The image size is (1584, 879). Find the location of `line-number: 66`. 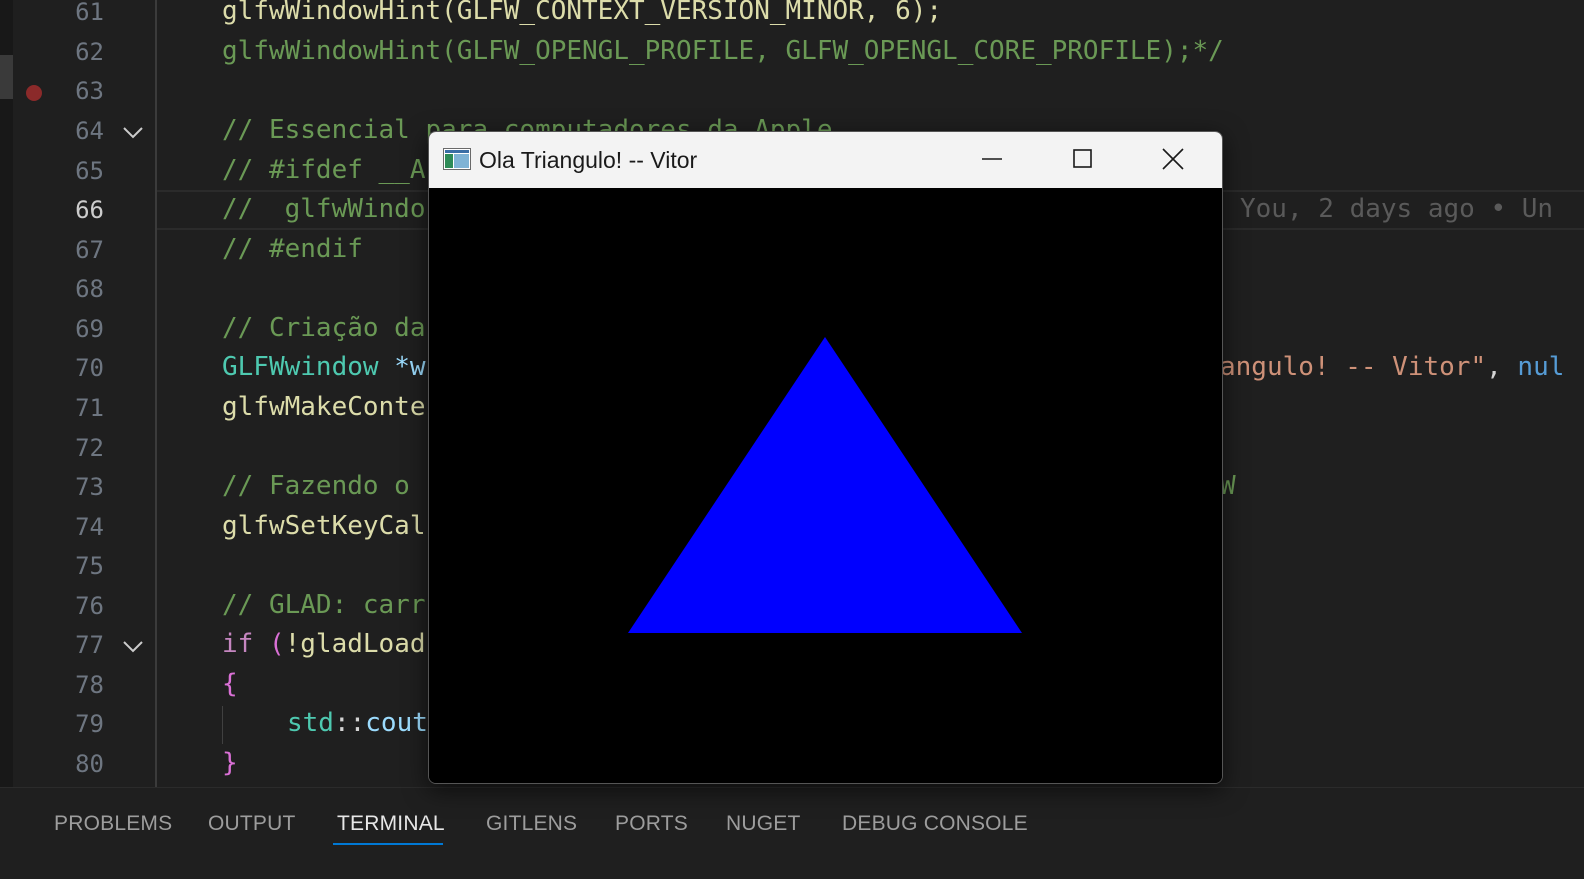

line-number: 66 is located at coordinates (89, 210).